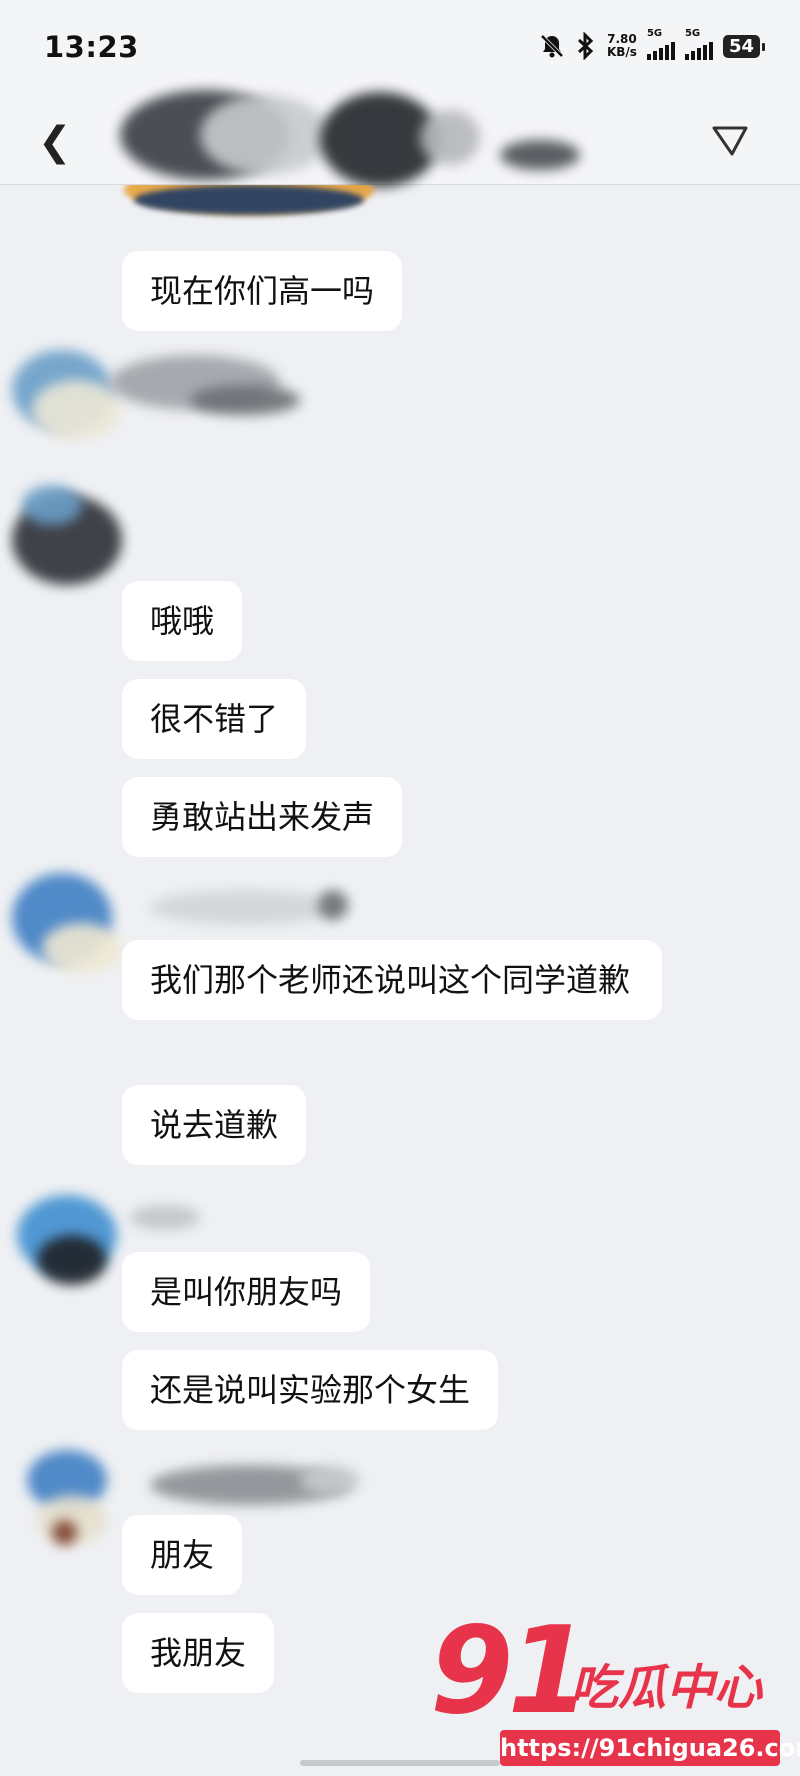  Describe the element at coordinates (666, 1688) in the screenshot. I see `watermark-name: 吃瓜中心` at that location.